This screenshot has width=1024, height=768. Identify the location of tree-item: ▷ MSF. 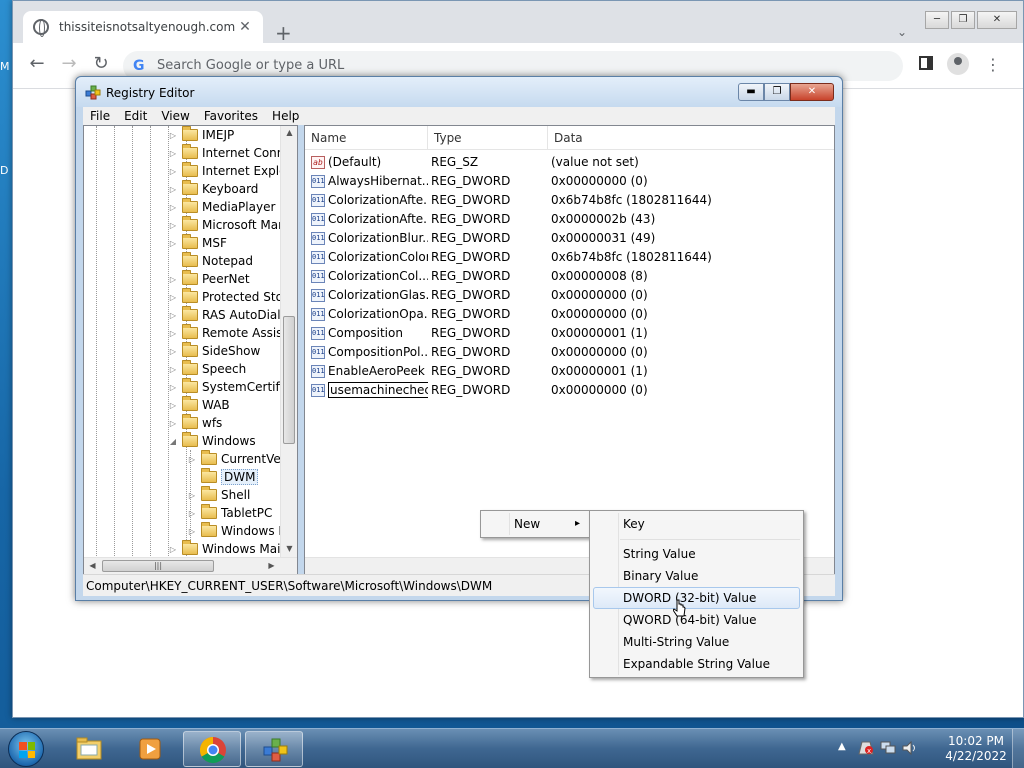
(197, 243).